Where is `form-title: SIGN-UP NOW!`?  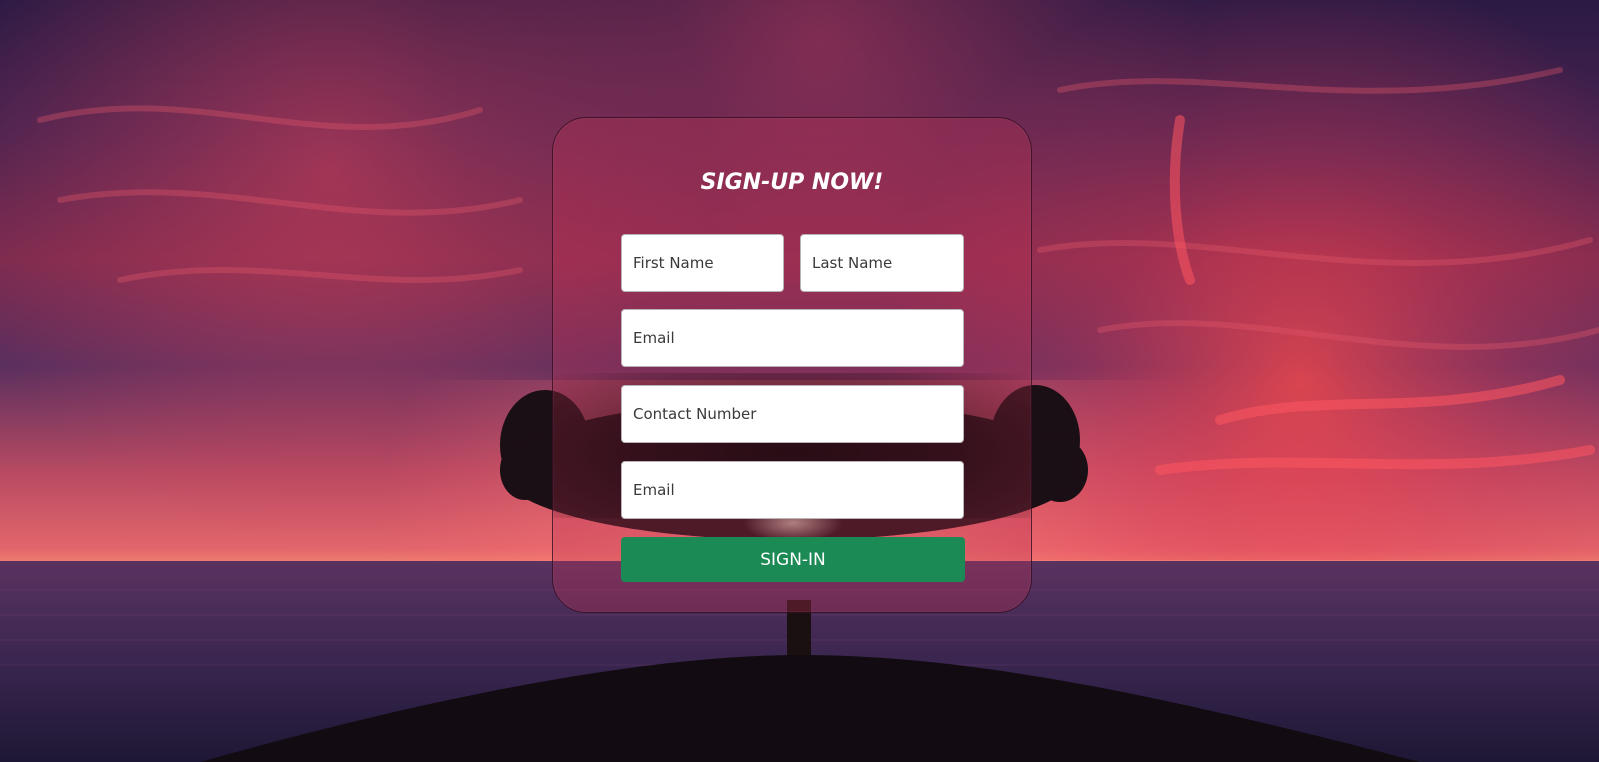 form-title: SIGN-UP NOW! is located at coordinates (792, 182).